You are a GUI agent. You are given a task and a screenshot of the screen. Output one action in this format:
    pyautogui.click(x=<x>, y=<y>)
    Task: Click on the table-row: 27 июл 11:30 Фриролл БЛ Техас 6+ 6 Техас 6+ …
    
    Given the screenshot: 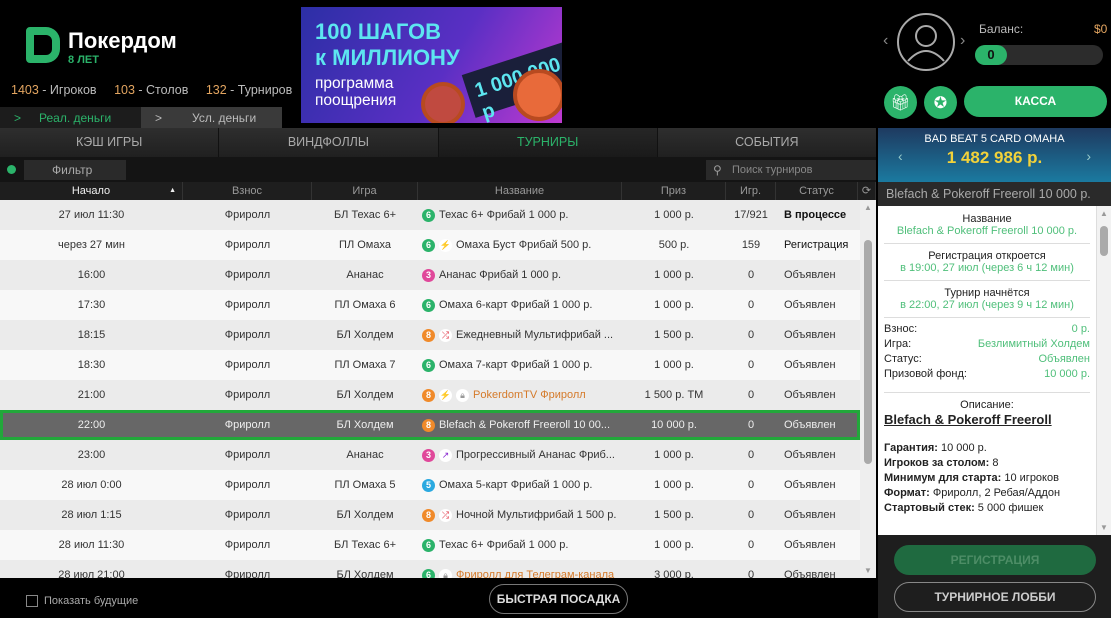 What is the action you would take?
    pyautogui.click(x=430, y=215)
    